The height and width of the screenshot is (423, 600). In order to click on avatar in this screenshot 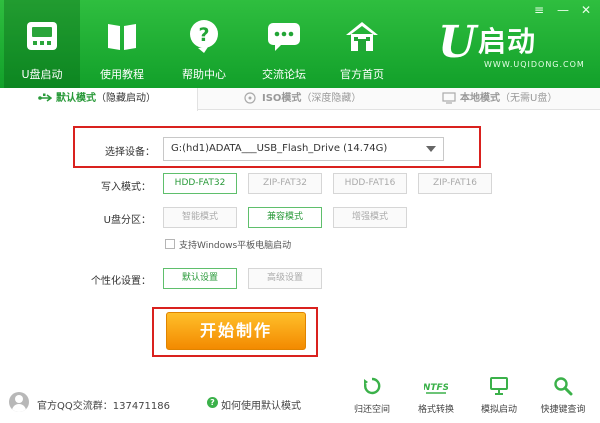, I will do `click(19, 402)`.